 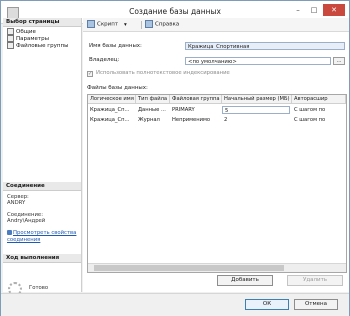 What do you see at coordinates (9, 232) in the screenshot?
I see `link-icon` at bounding box center [9, 232].